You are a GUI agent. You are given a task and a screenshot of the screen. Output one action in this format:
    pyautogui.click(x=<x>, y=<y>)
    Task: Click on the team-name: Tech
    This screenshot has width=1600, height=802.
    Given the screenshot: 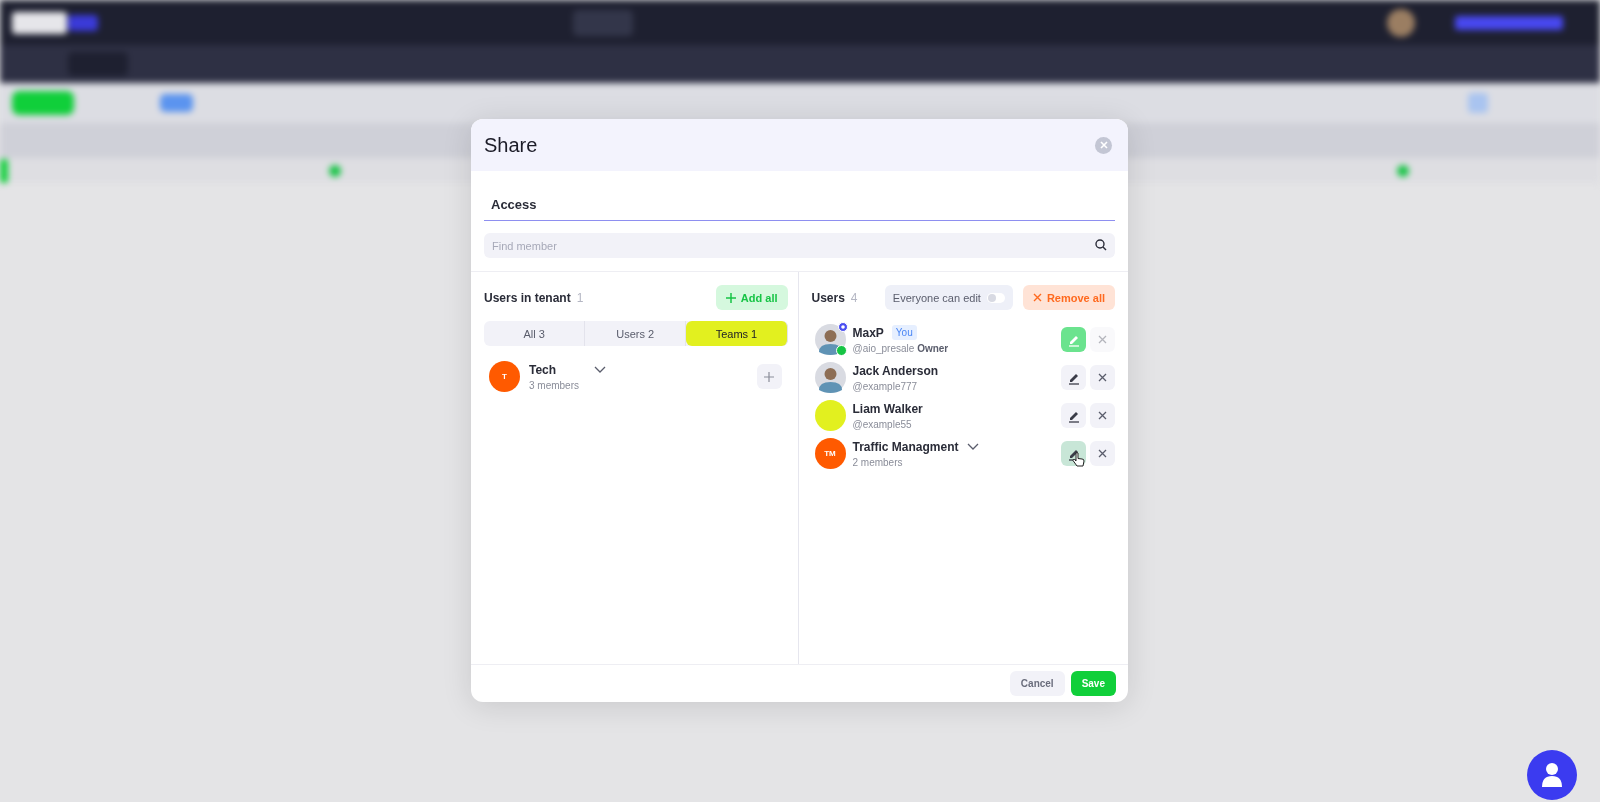 What is the action you would take?
    pyautogui.click(x=543, y=369)
    